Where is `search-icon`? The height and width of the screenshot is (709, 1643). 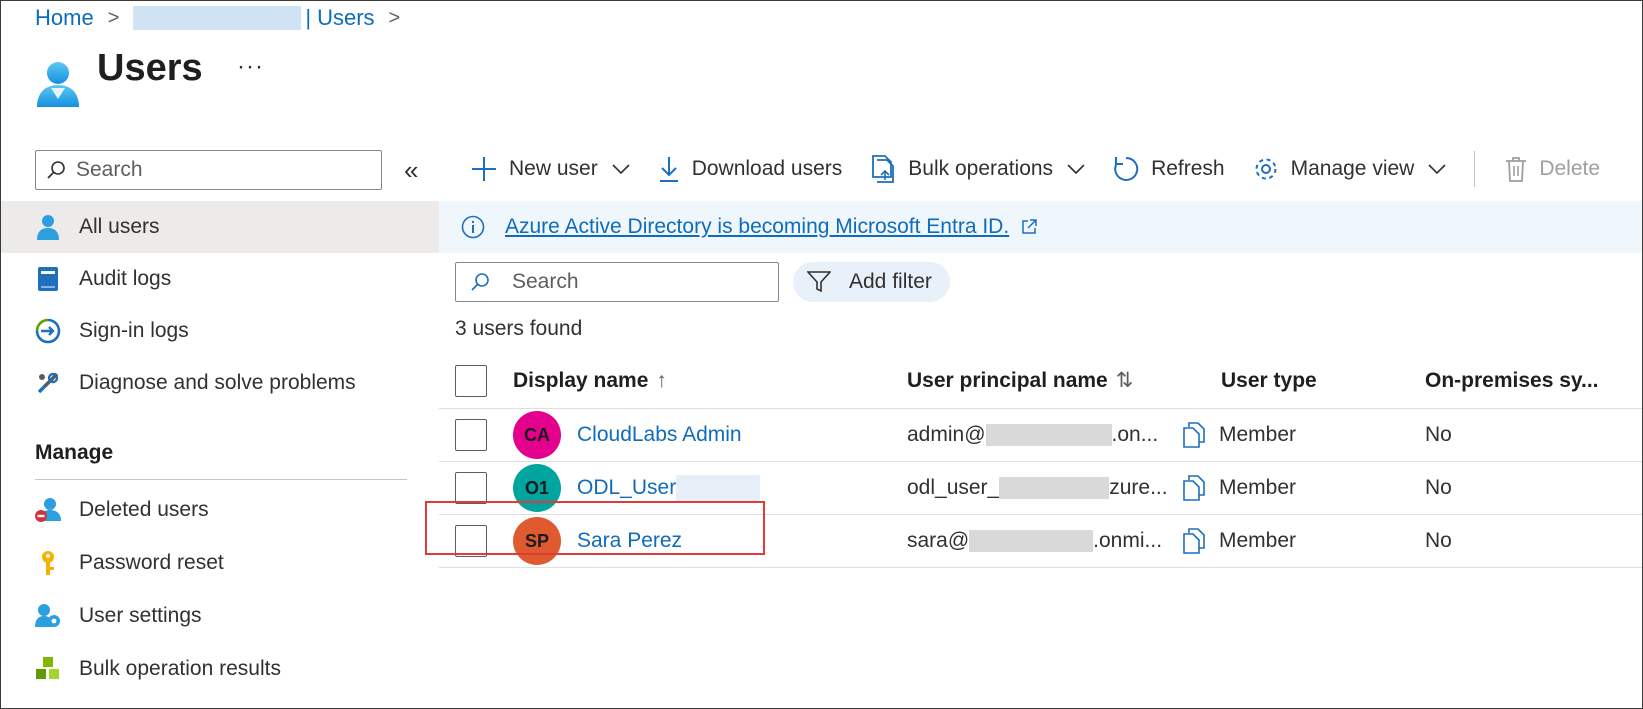 search-icon is located at coordinates (480, 282).